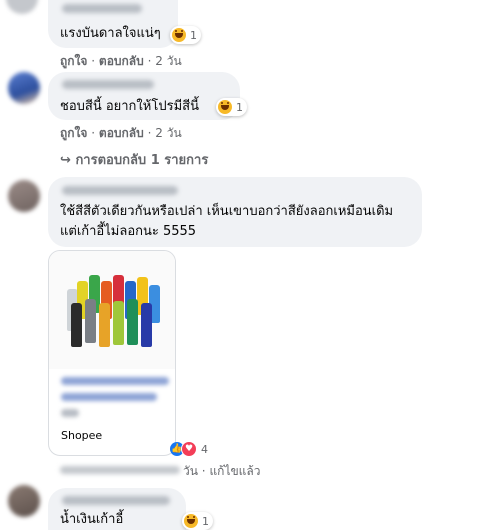 The image size is (490, 530). I want to click on view-replies-link: ↪ การตอบกลับ 1 รายการ, so click(134, 159).